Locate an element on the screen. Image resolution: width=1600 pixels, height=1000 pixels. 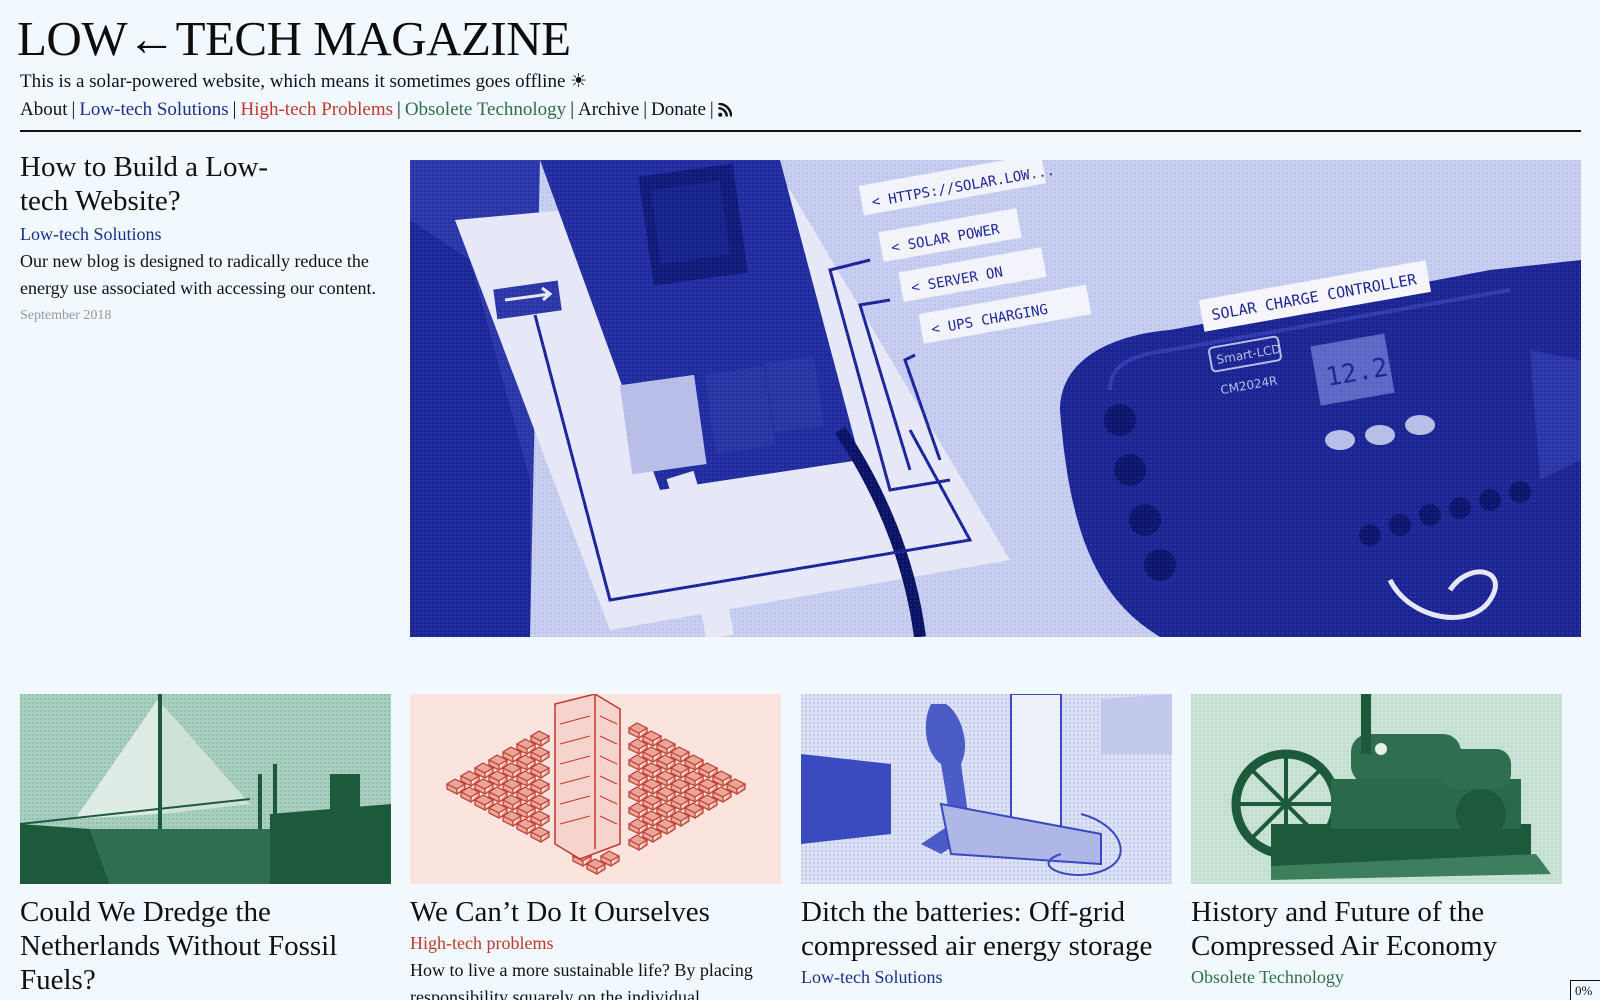
article-card-title: We Can’t Do It Ourselves is located at coordinates (596, 912).